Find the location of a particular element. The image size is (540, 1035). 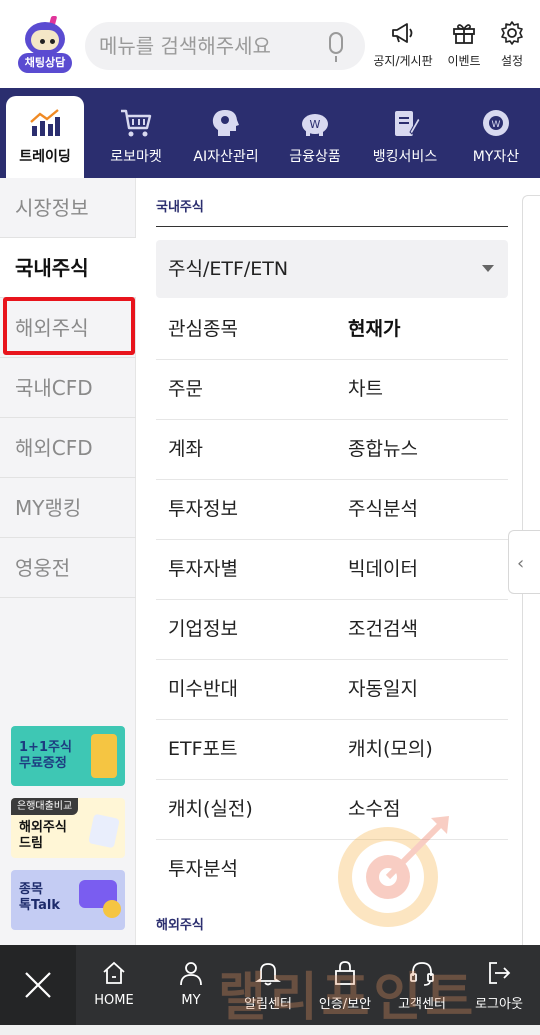

won-pie-icon: W is located at coordinates (496, 123).